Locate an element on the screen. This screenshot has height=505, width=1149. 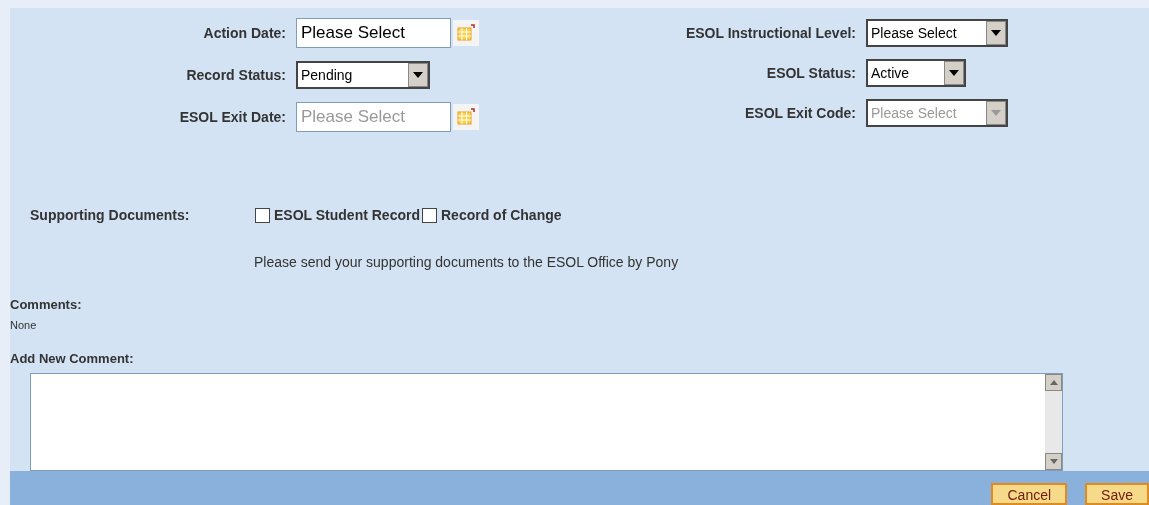
field-label: ESOL Instructional Level: is located at coordinates (770, 33).